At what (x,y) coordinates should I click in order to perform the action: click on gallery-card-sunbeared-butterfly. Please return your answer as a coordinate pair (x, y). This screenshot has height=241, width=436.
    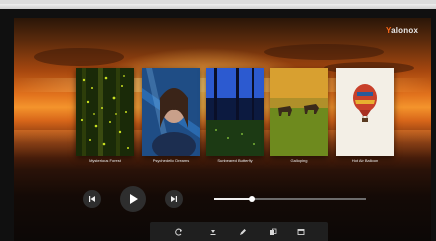
    Looking at the image, I should click on (235, 112).